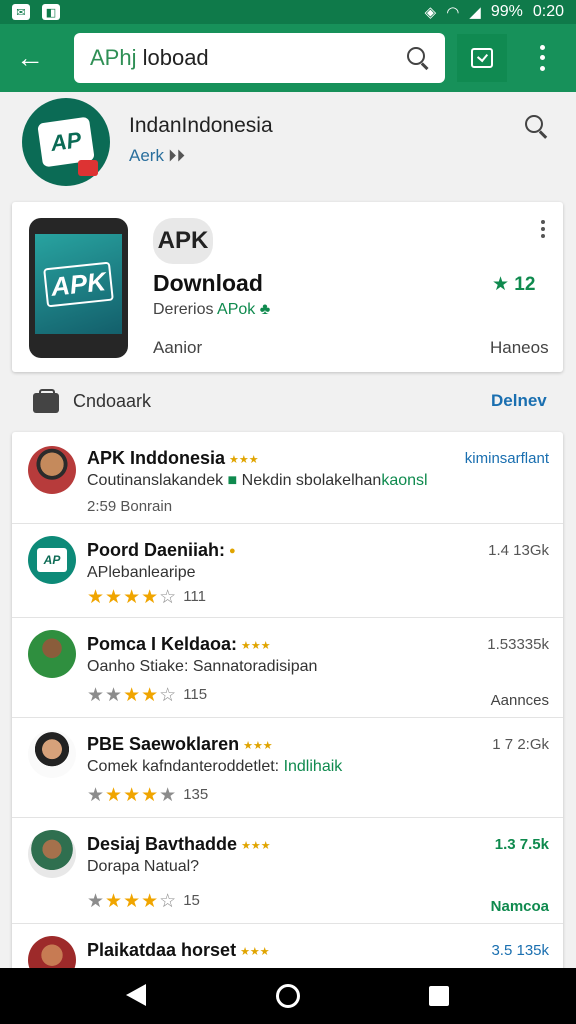 This screenshot has height=1024, width=576. What do you see at coordinates (146, 597) in the screenshot?
I see `star-rating: ★★★★☆ 111` at bounding box center [146, 597].